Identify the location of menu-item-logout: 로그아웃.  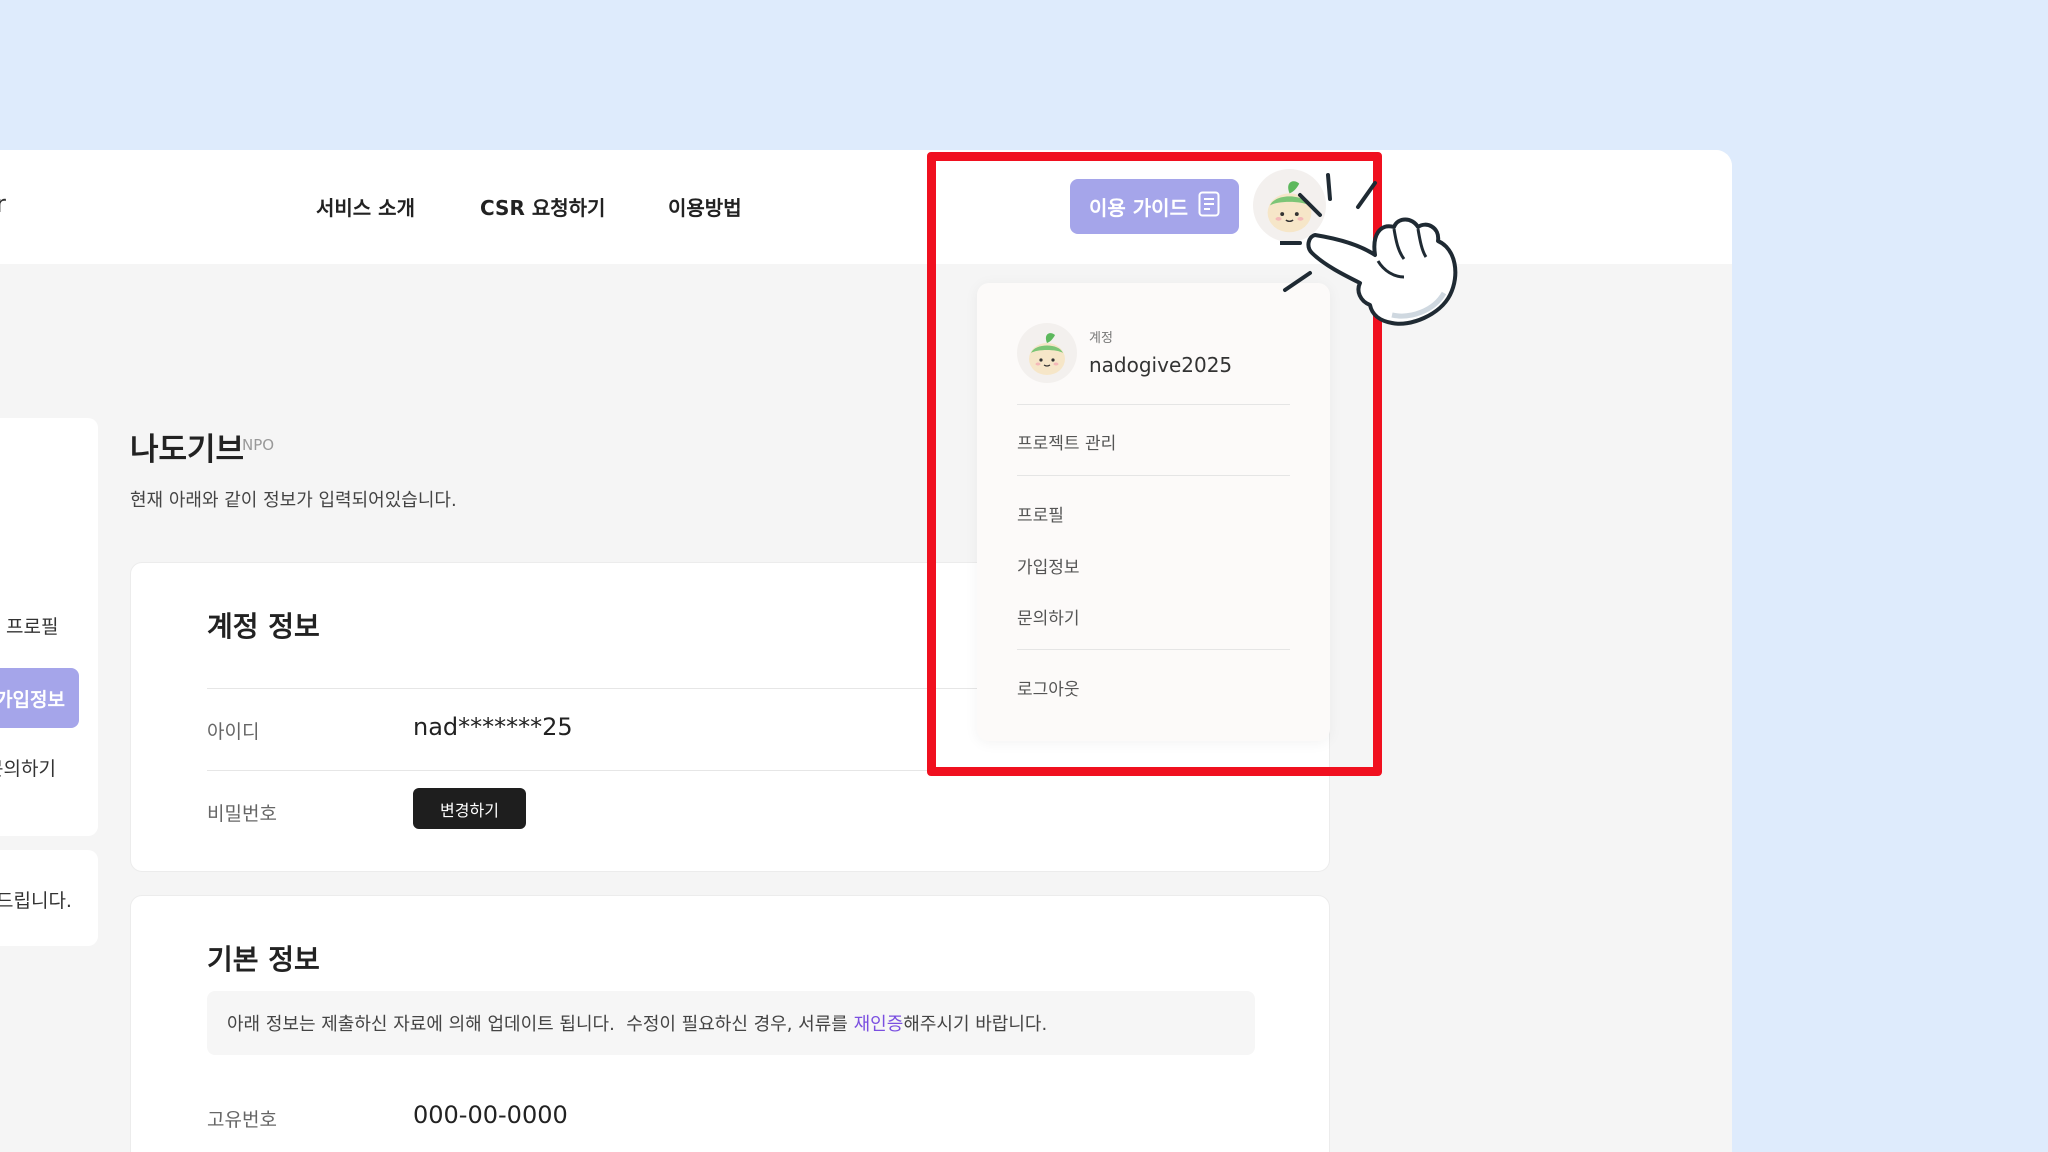
(1048, 687).